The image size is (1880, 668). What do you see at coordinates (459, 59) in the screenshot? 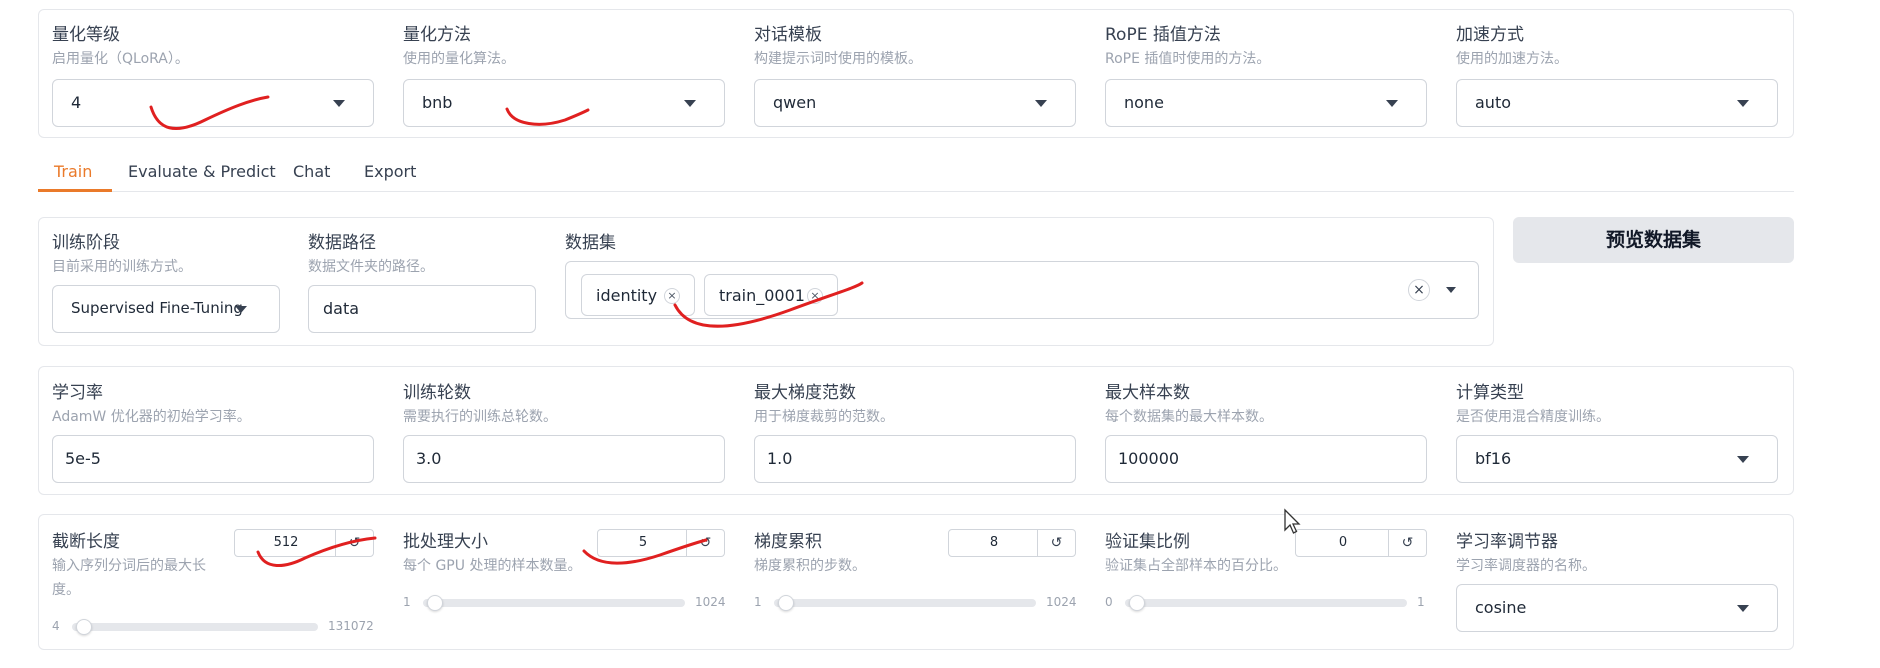
I see `field-info: 使用的量化算法。` at bounding box center [459, 59].